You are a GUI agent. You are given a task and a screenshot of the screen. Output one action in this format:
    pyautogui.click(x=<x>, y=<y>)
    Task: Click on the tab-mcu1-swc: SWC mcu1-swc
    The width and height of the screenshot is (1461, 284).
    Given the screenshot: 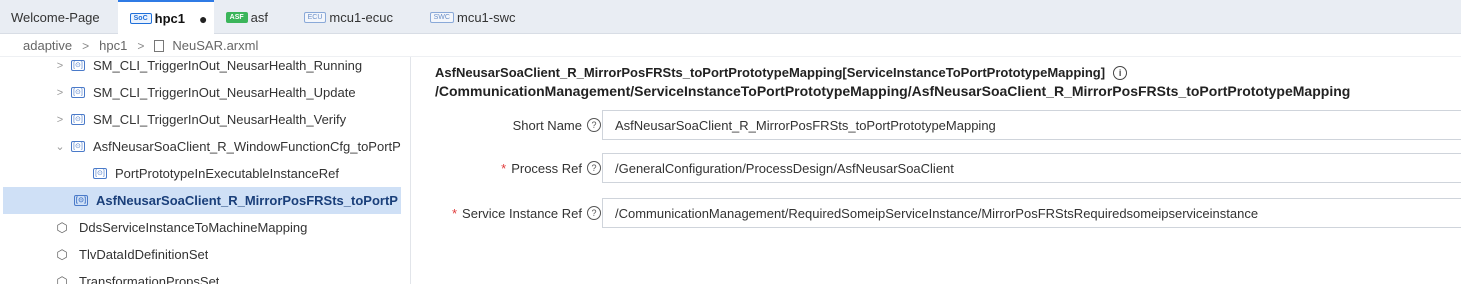 What is the action you would take?
    pyautogui.click(x=473, y=17)
    